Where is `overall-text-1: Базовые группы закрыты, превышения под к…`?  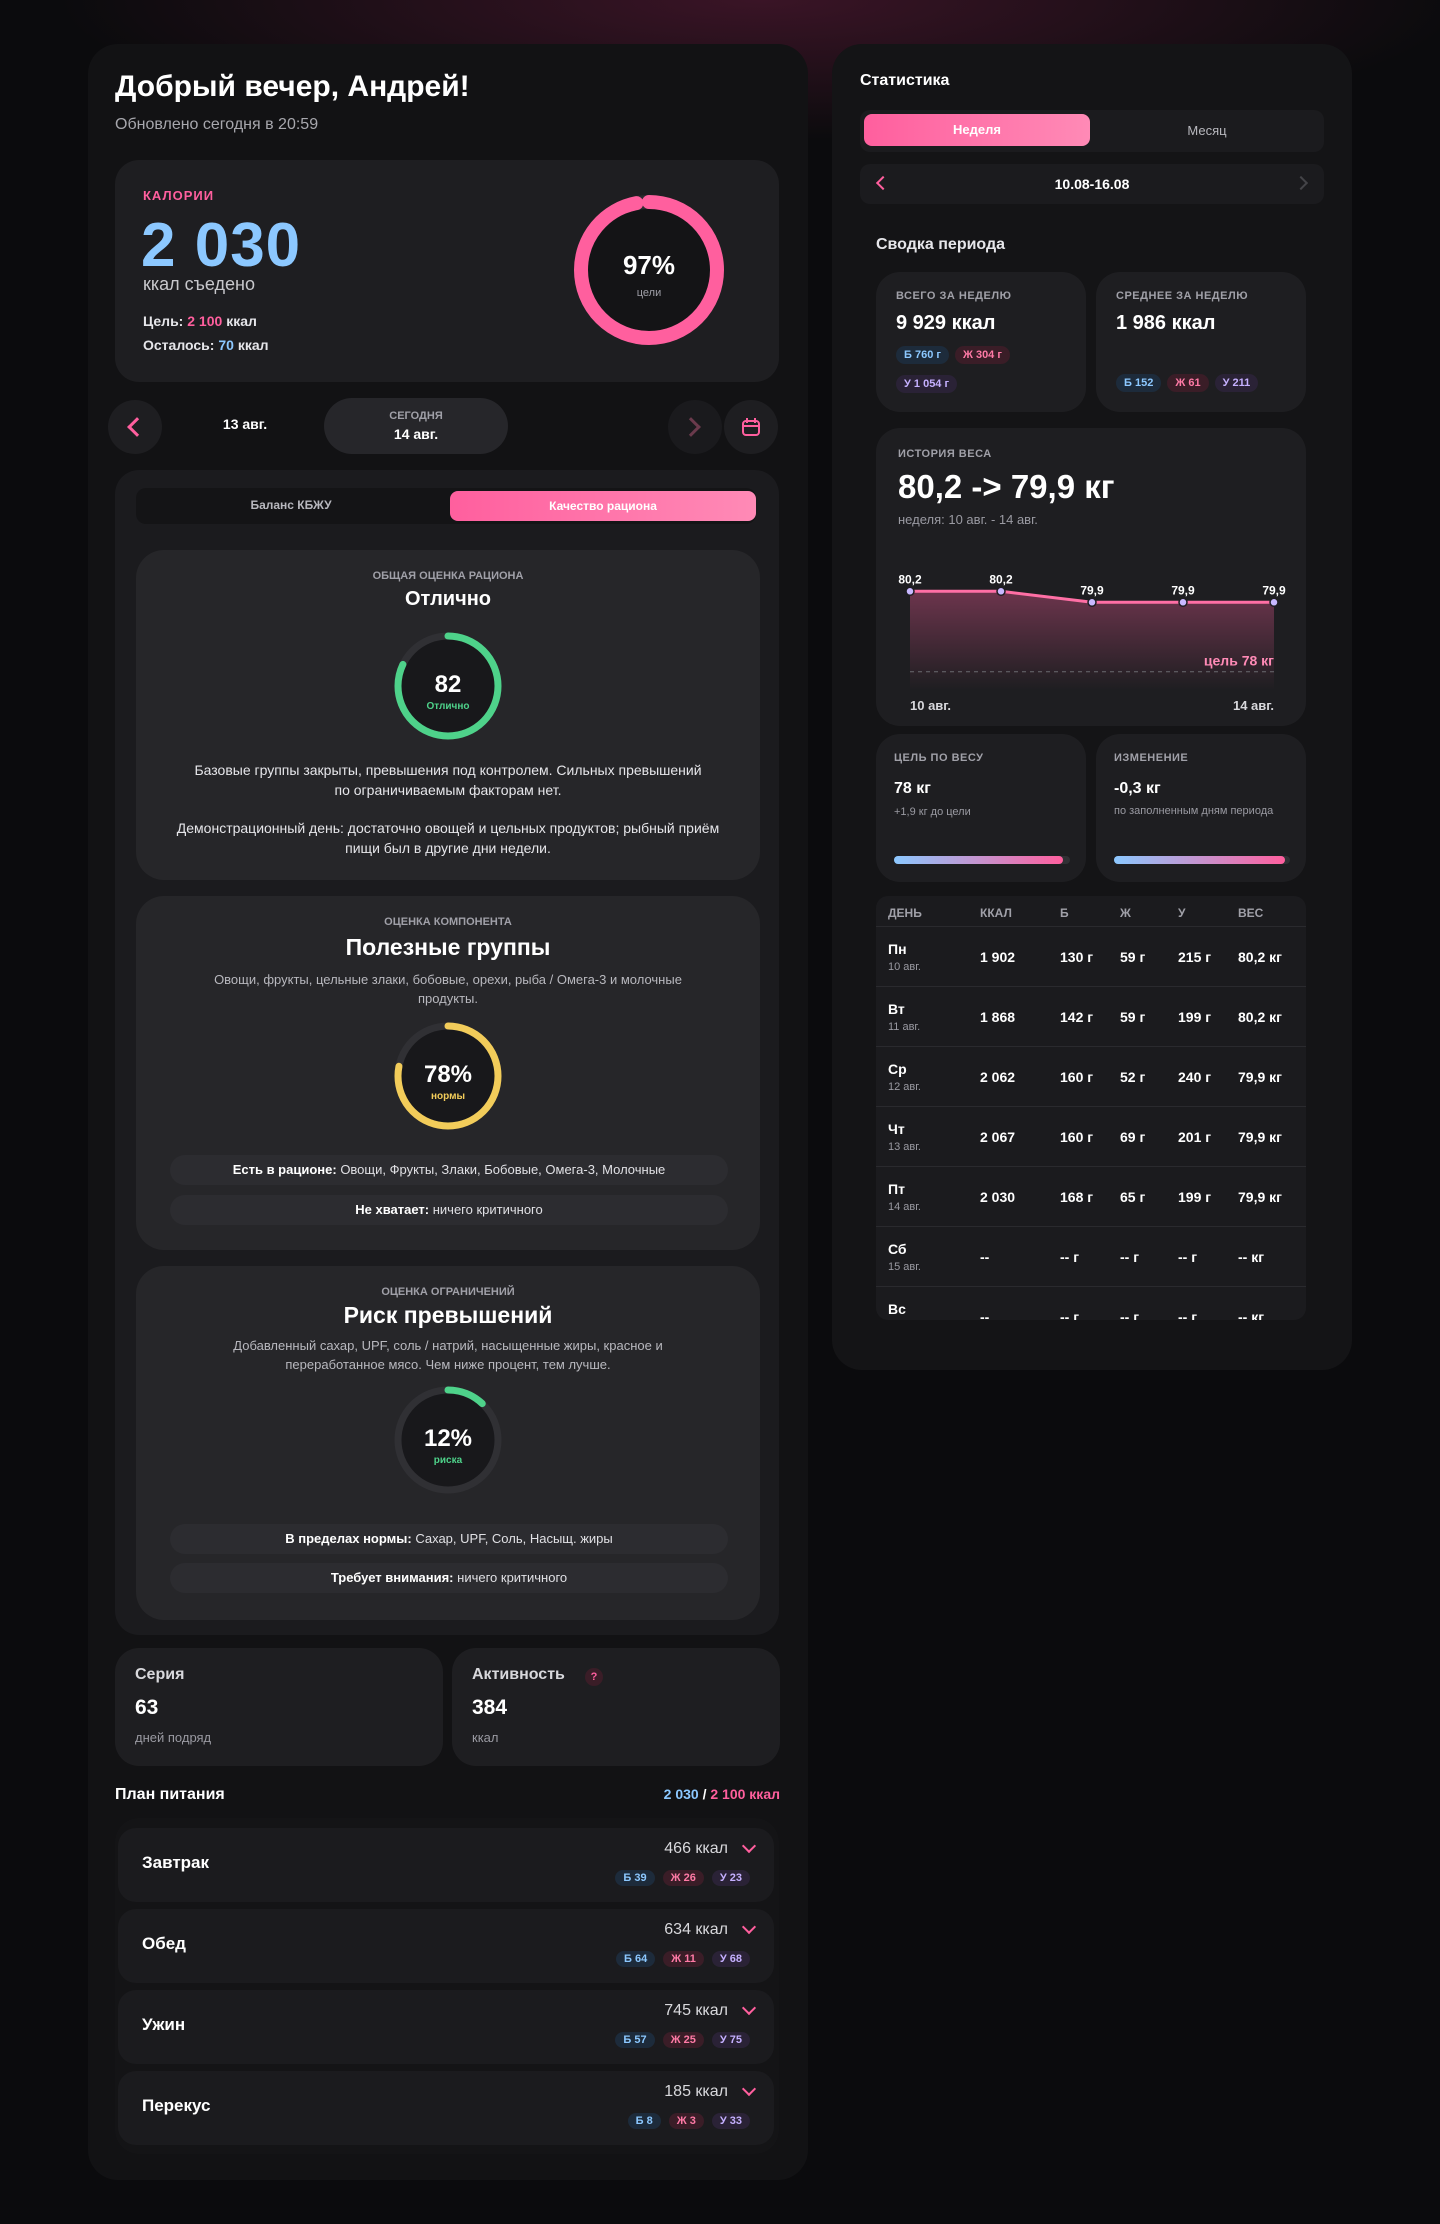 overall-text-1: Базовые группы закрыты, превышения под к… is located at coordinates (448, 780).